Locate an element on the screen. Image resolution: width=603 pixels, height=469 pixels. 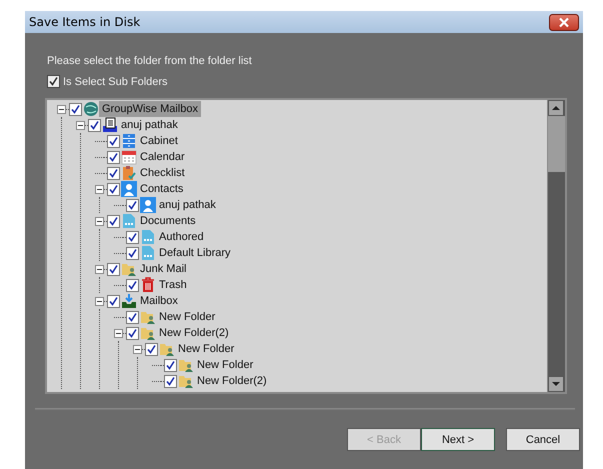
tree-item: Junk Mail is located at coordinates (163, 269).